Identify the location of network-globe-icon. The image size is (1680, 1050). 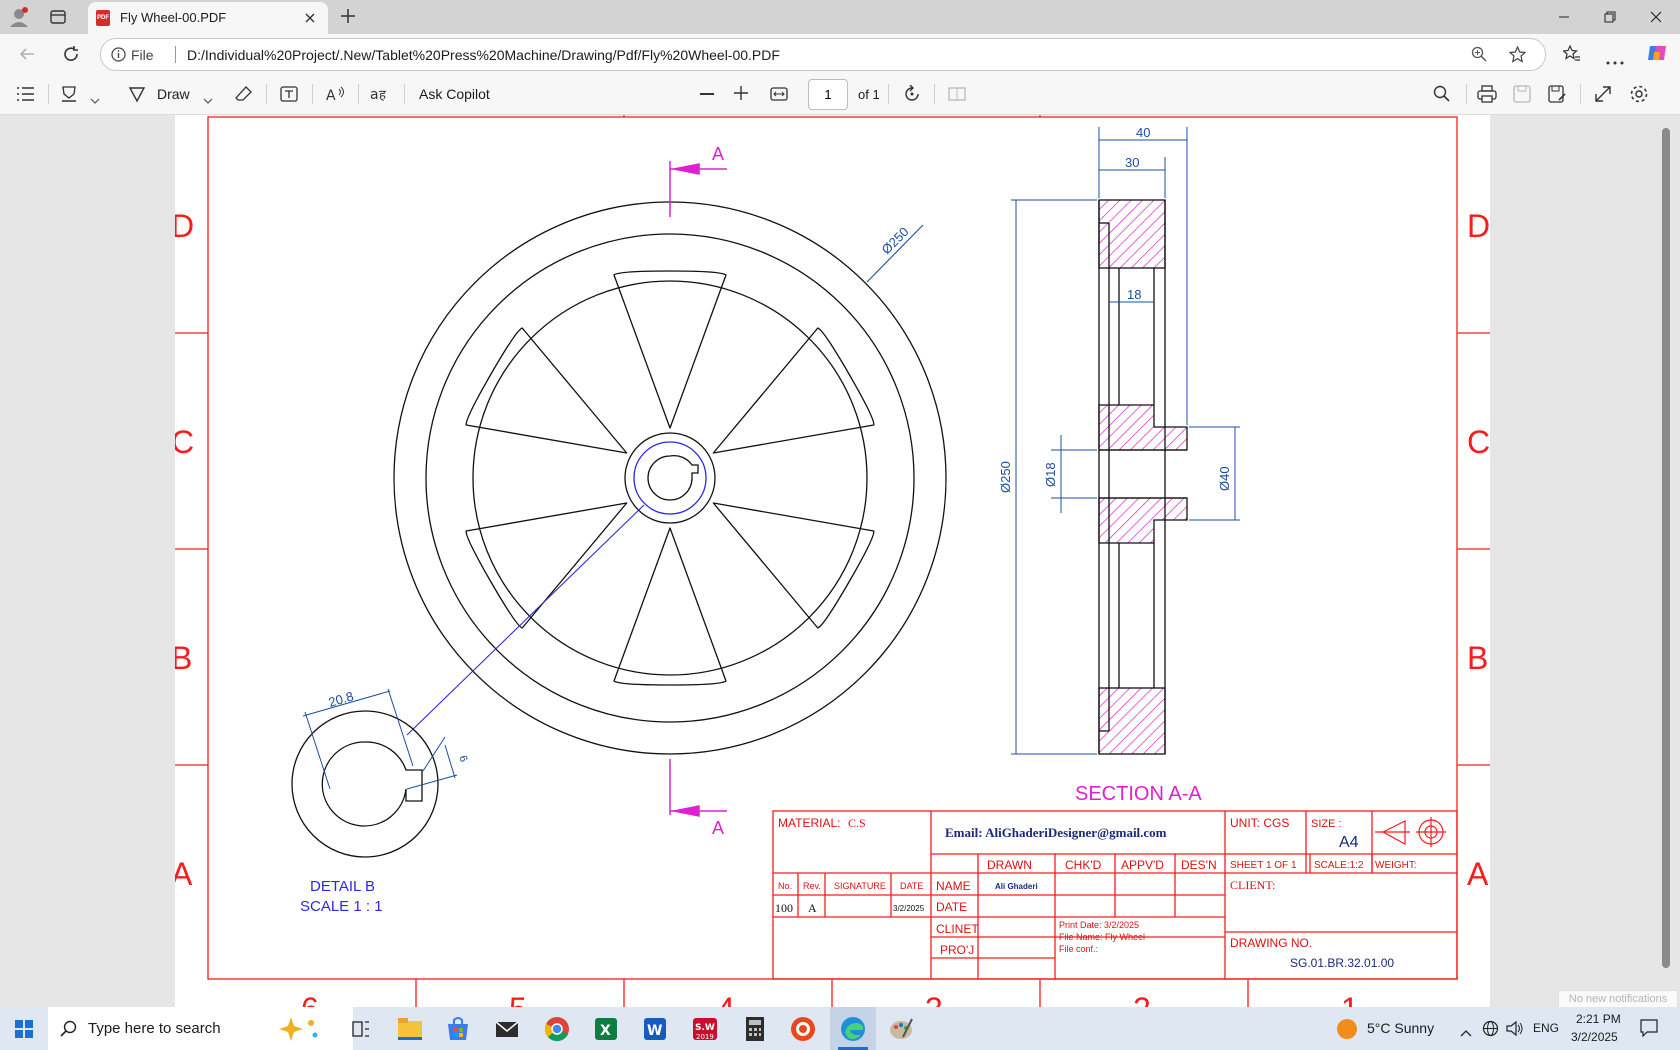
(1490, 1028).